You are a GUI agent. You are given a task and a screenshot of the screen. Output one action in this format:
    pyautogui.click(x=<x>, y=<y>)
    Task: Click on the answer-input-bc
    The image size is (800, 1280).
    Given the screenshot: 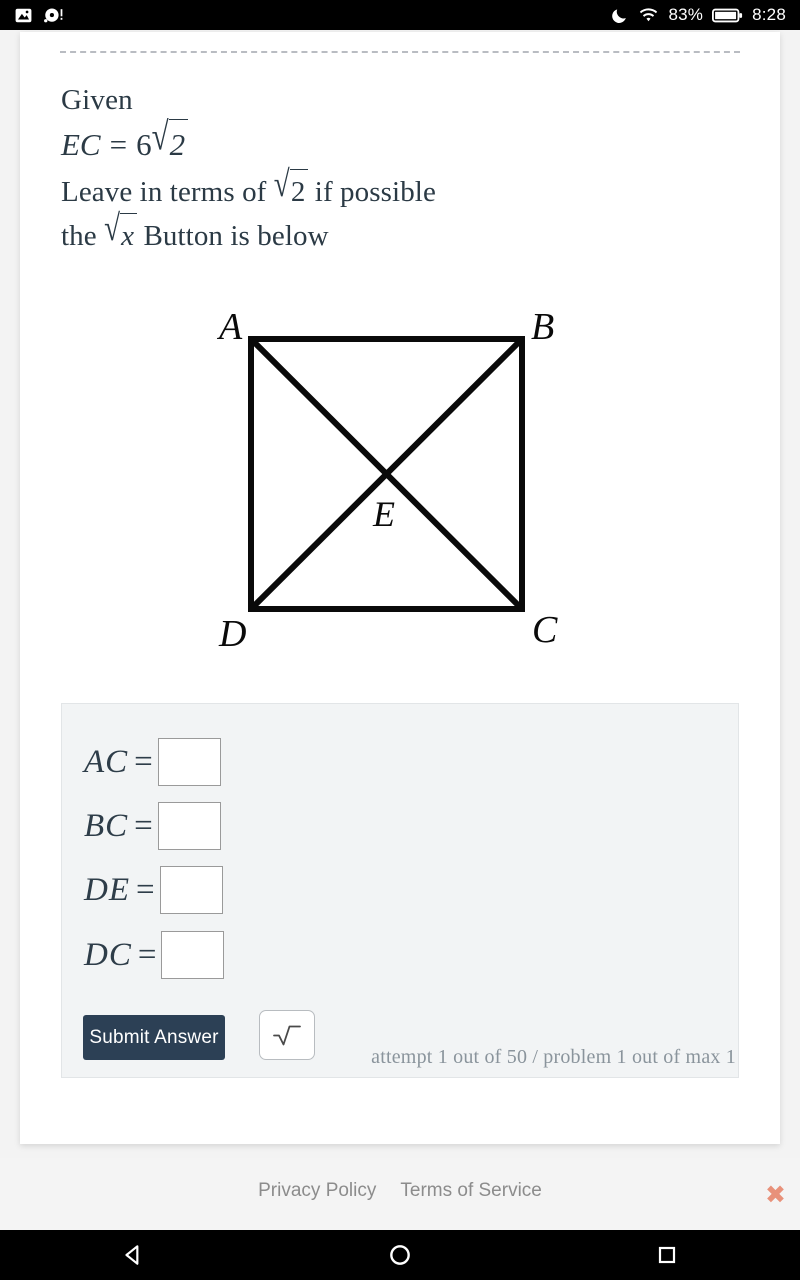 What is the action you would take?
    pyautogui.click(x=189, y=826)
    